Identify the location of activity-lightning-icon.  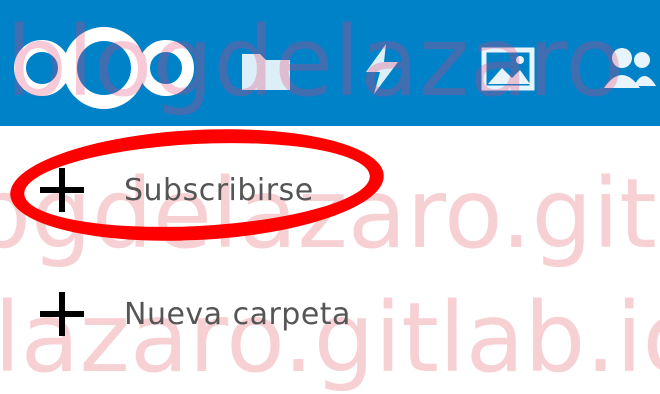
(382, 68).